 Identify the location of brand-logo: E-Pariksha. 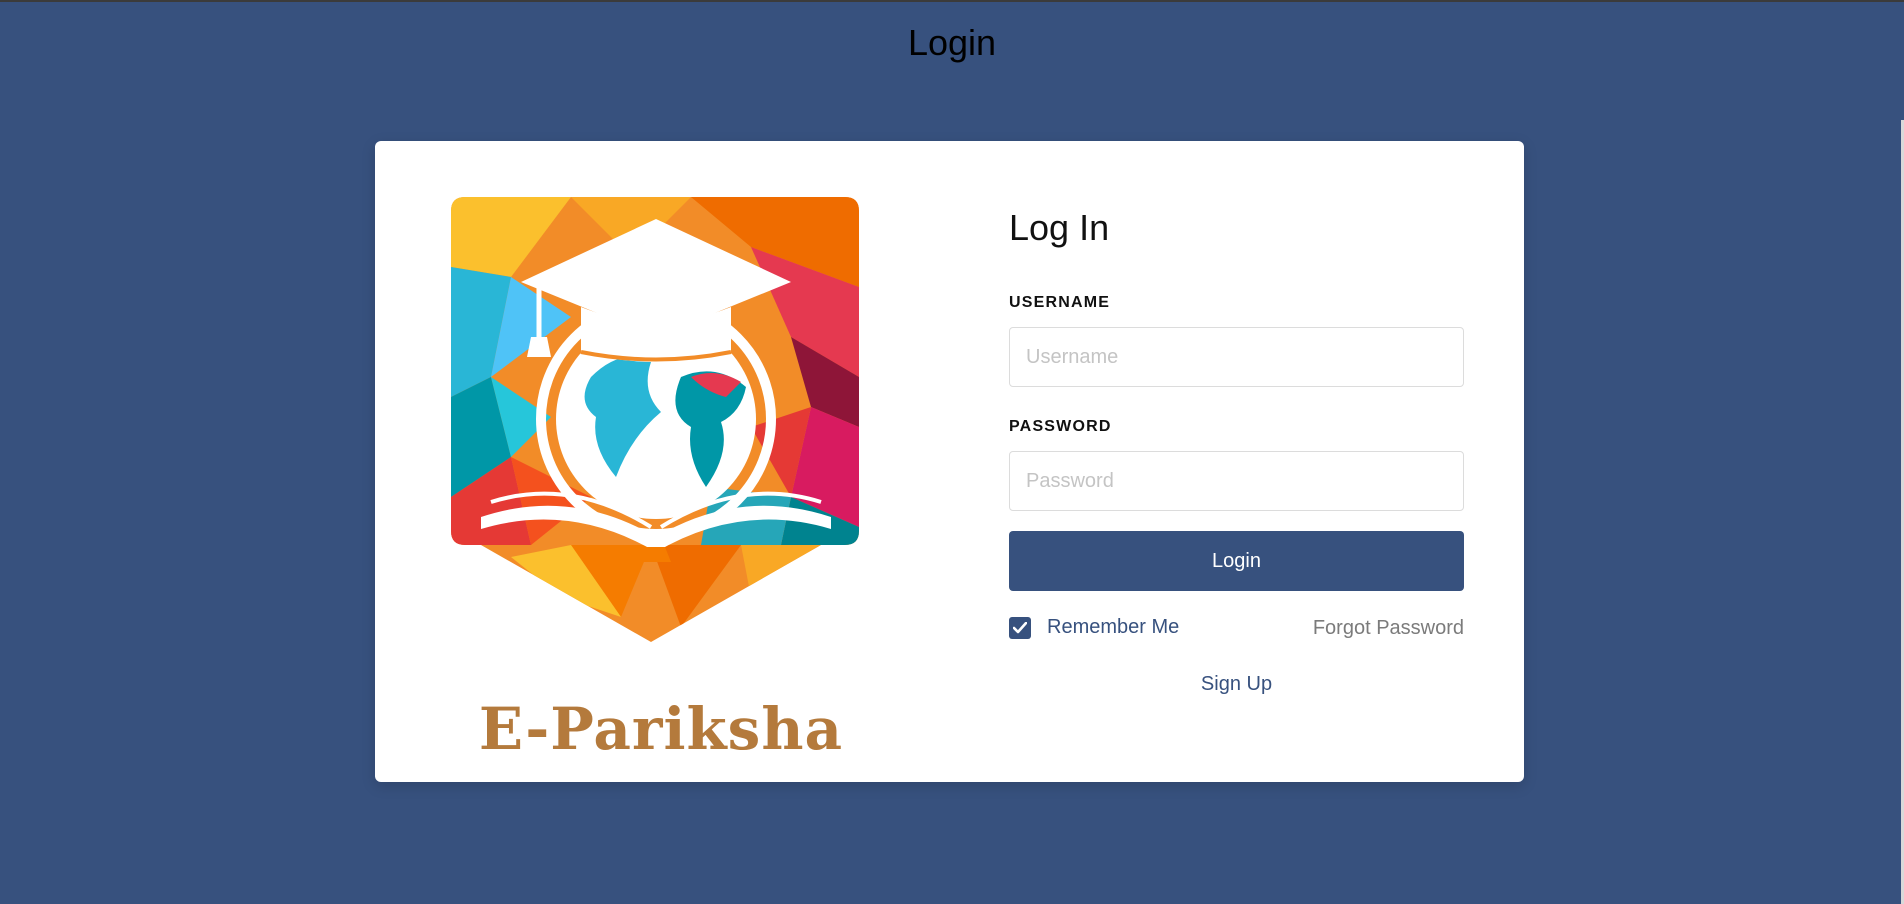
(661, 480).